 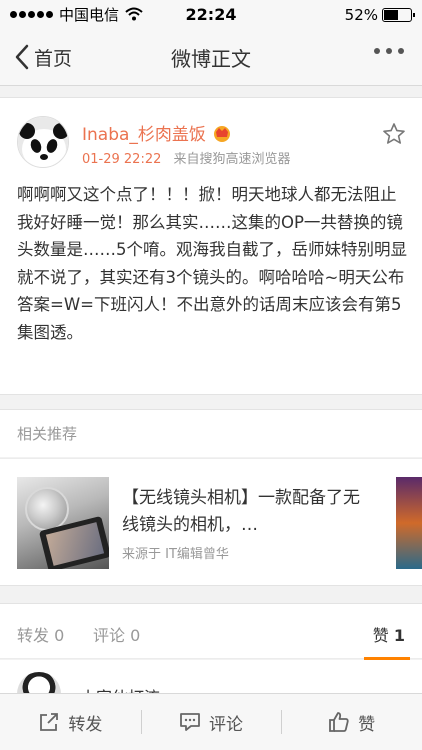 I want to click on top-bar: 中国电信 22:24 52% 首页 微博正文, so click(x=211, y=43).